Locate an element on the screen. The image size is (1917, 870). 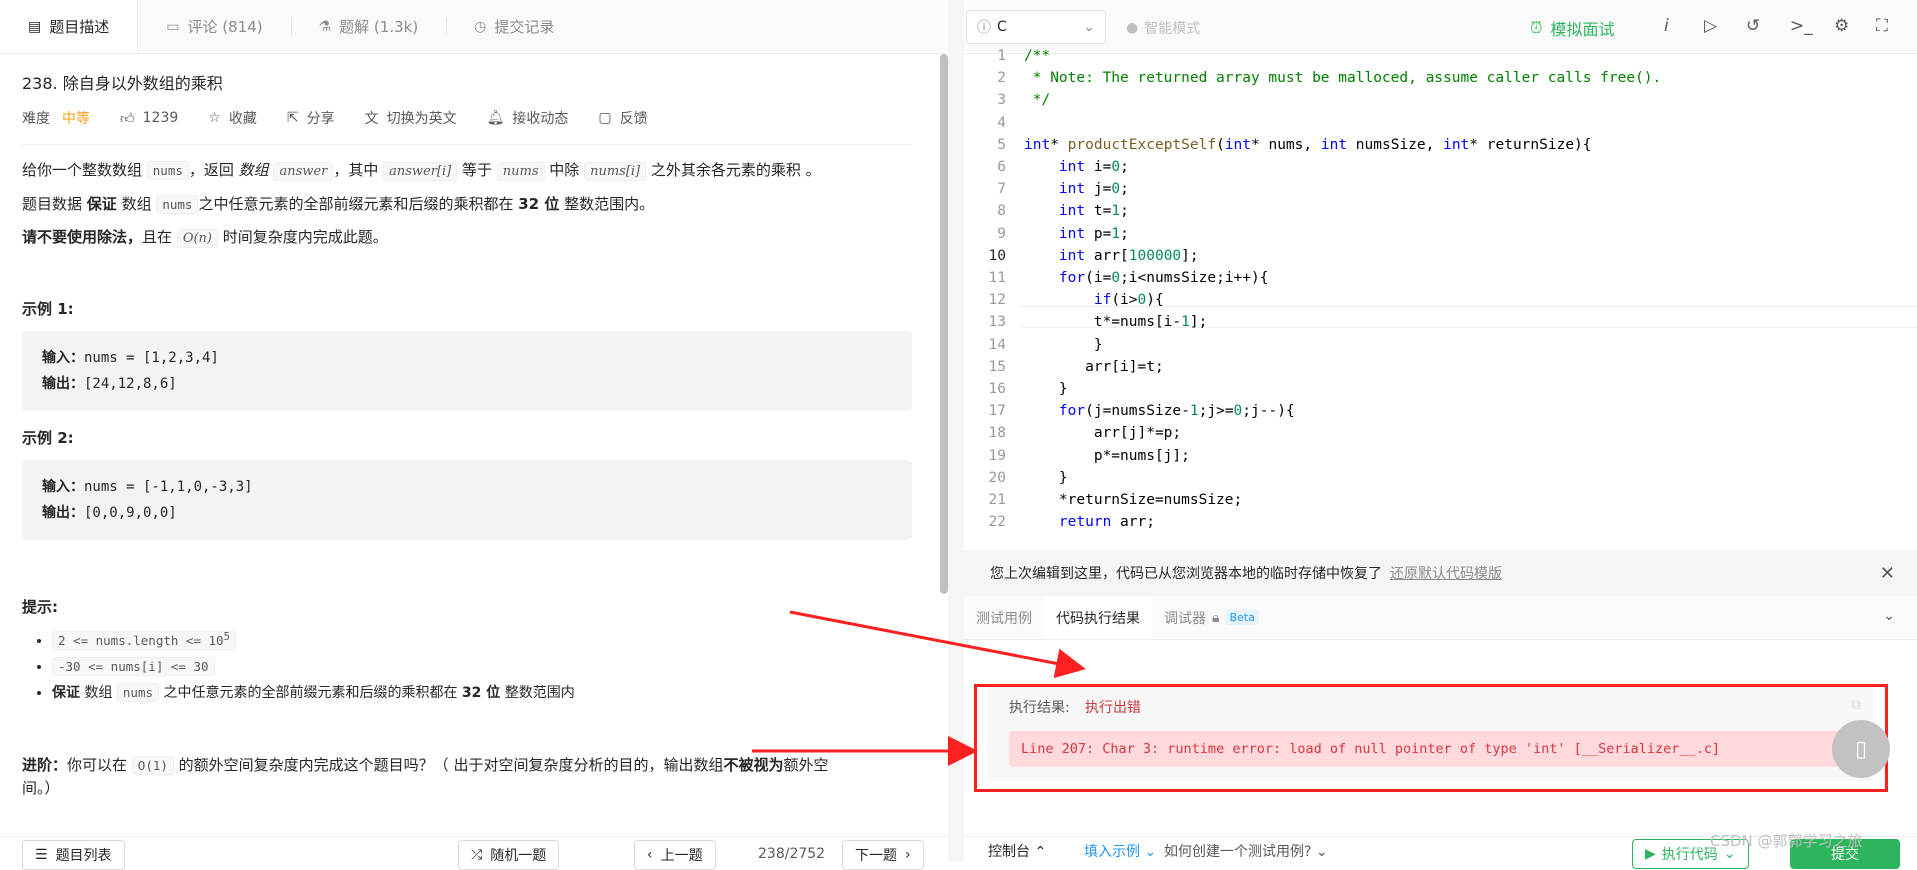
line-number: 2 is located at coordinates (1001, 78).